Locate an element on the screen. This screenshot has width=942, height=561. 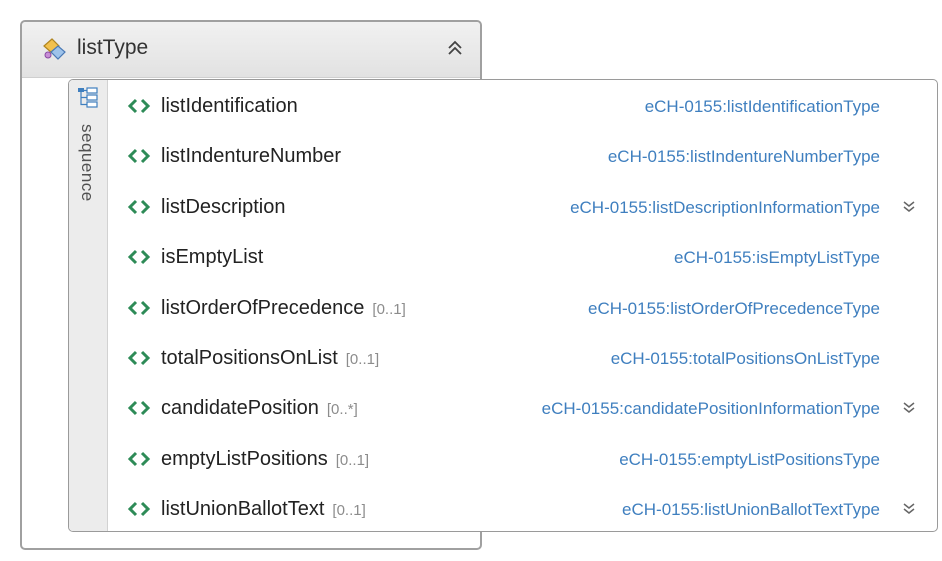
element-type-link: eCH-0155:emptyListPositionsType is located at coordinates (749, 460).